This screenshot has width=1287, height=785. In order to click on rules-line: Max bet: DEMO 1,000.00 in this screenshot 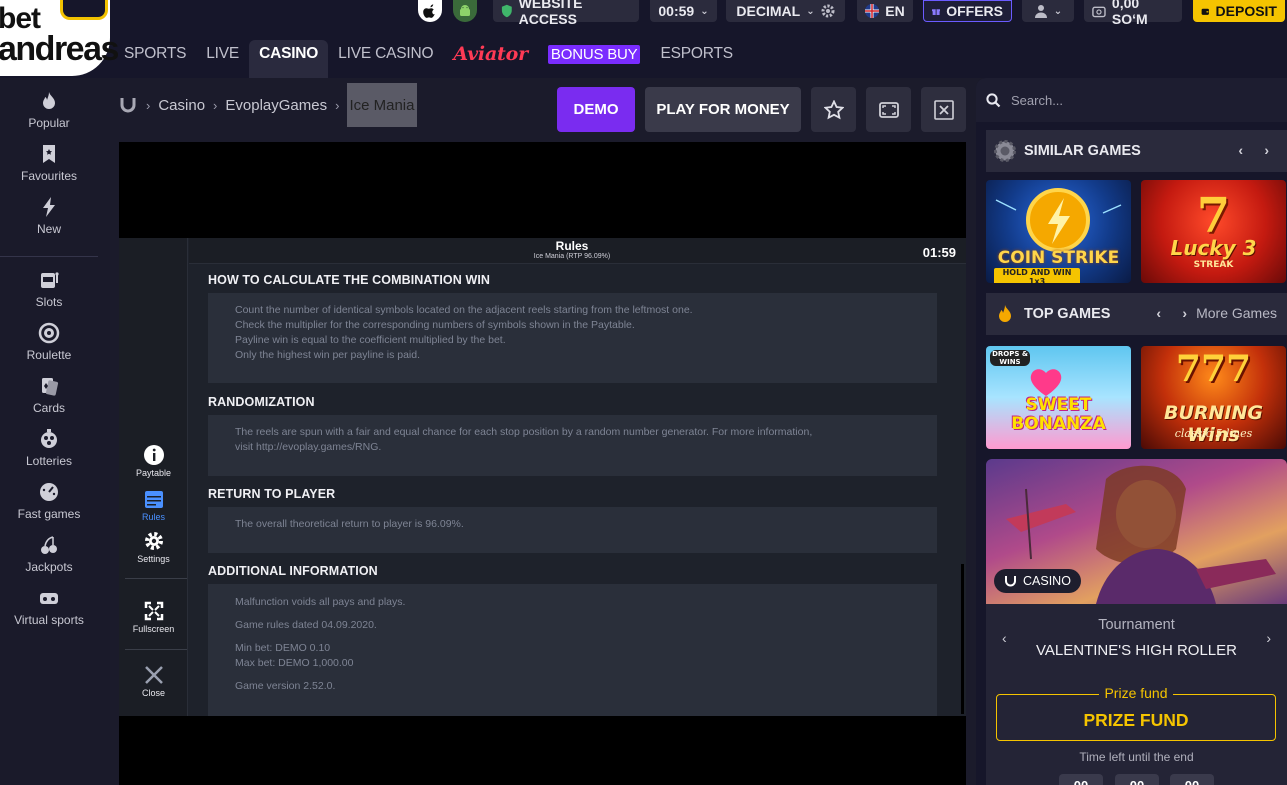, I will do `click(294, 663)`.